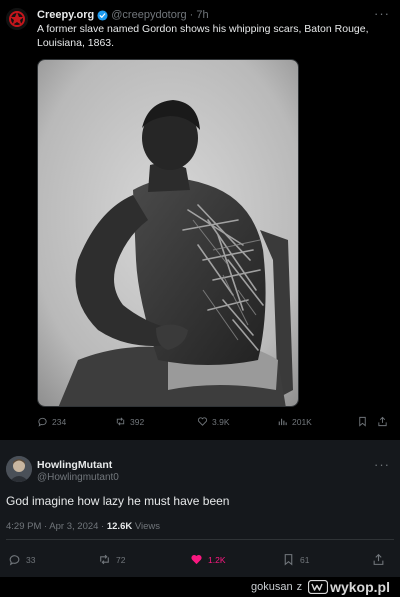 This screenshot has height=597, width=400. Describe the element at coordinates (305, 559) in the screenshot. I see `bookmark-count: 61` at that location.